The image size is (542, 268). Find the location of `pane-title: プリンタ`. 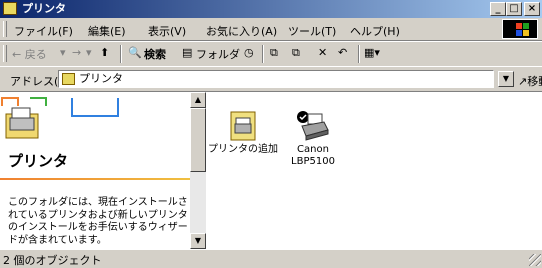

pane-title: プリンタ is located at coordinates (38, 161).